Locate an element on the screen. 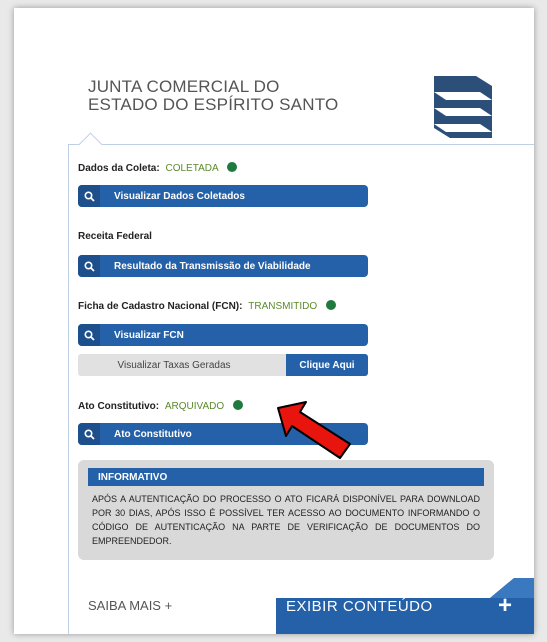 Image resolution: width=547 pixels, height=642 pixels. visualizar-fcn-button: Visualizar FCN is located at coordinates (223, 335).